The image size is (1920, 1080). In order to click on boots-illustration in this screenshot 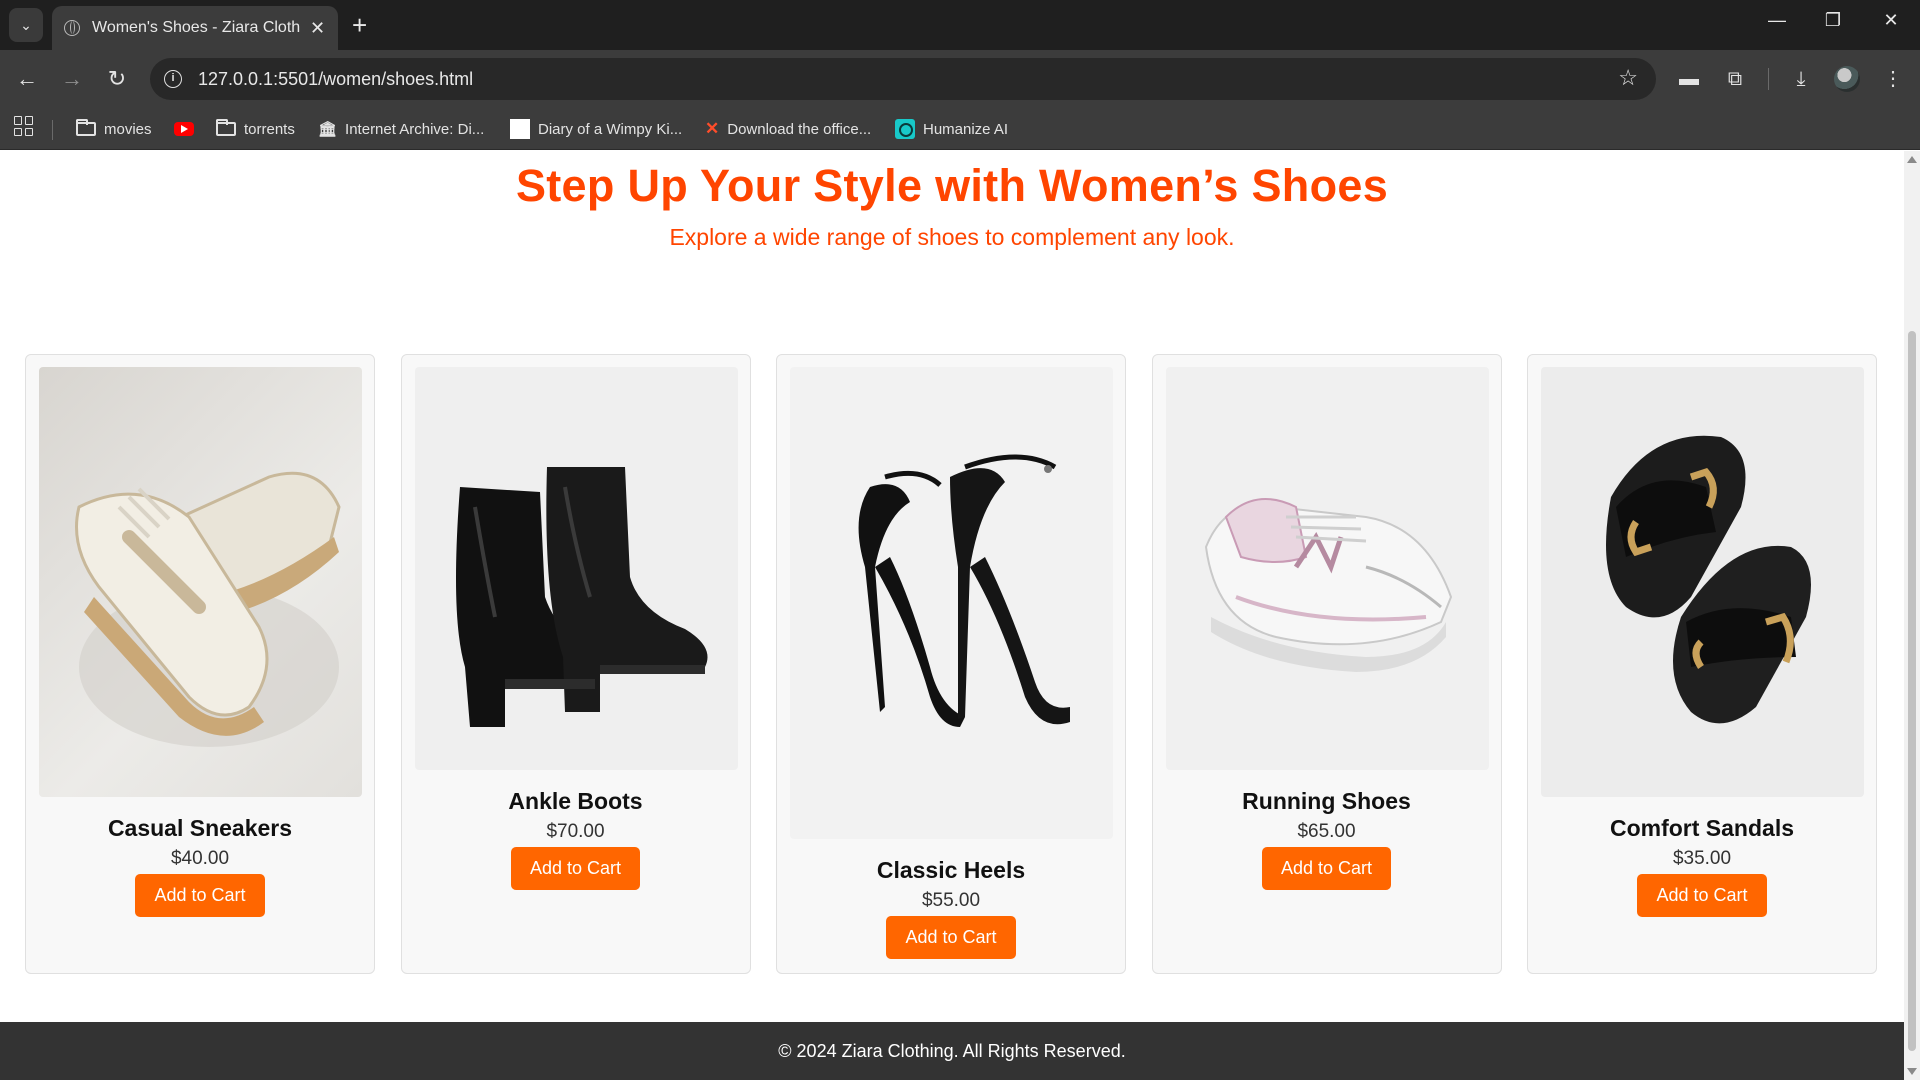, I will do `click(581, 597)`.